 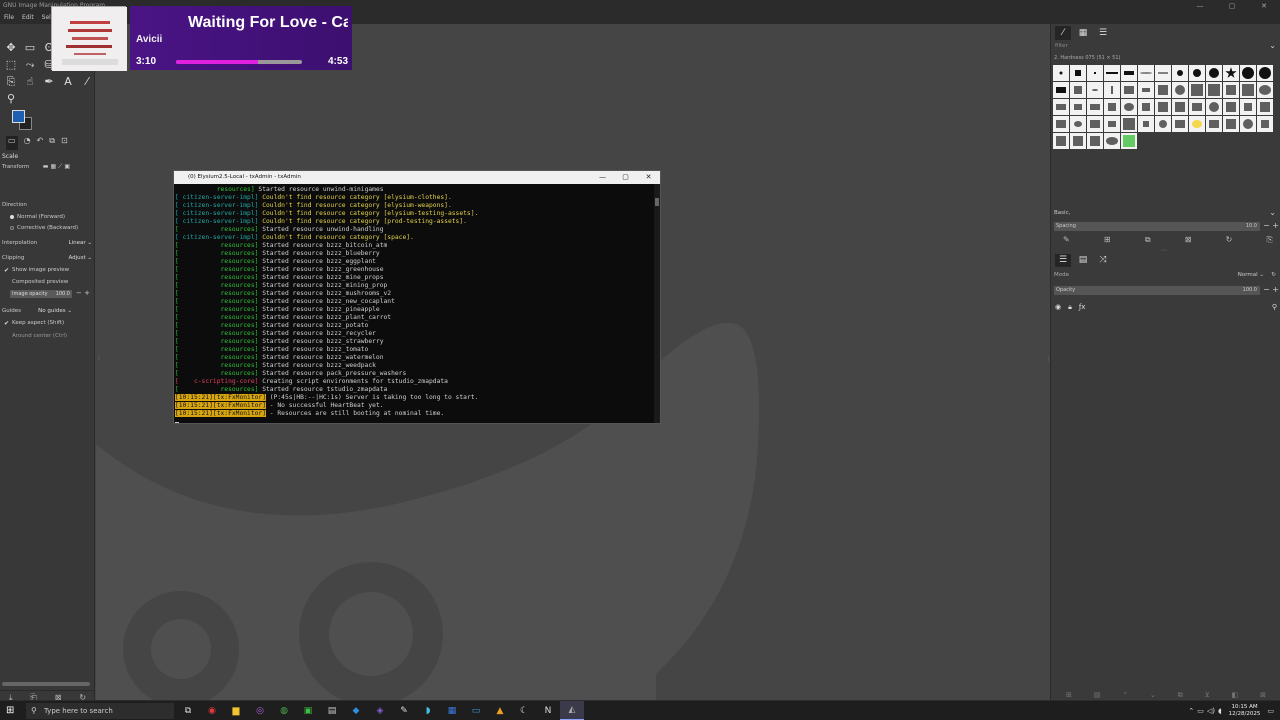 I want to click on interpolation-row: Interpolation Linear ⌄, so click(x=48, y=243).